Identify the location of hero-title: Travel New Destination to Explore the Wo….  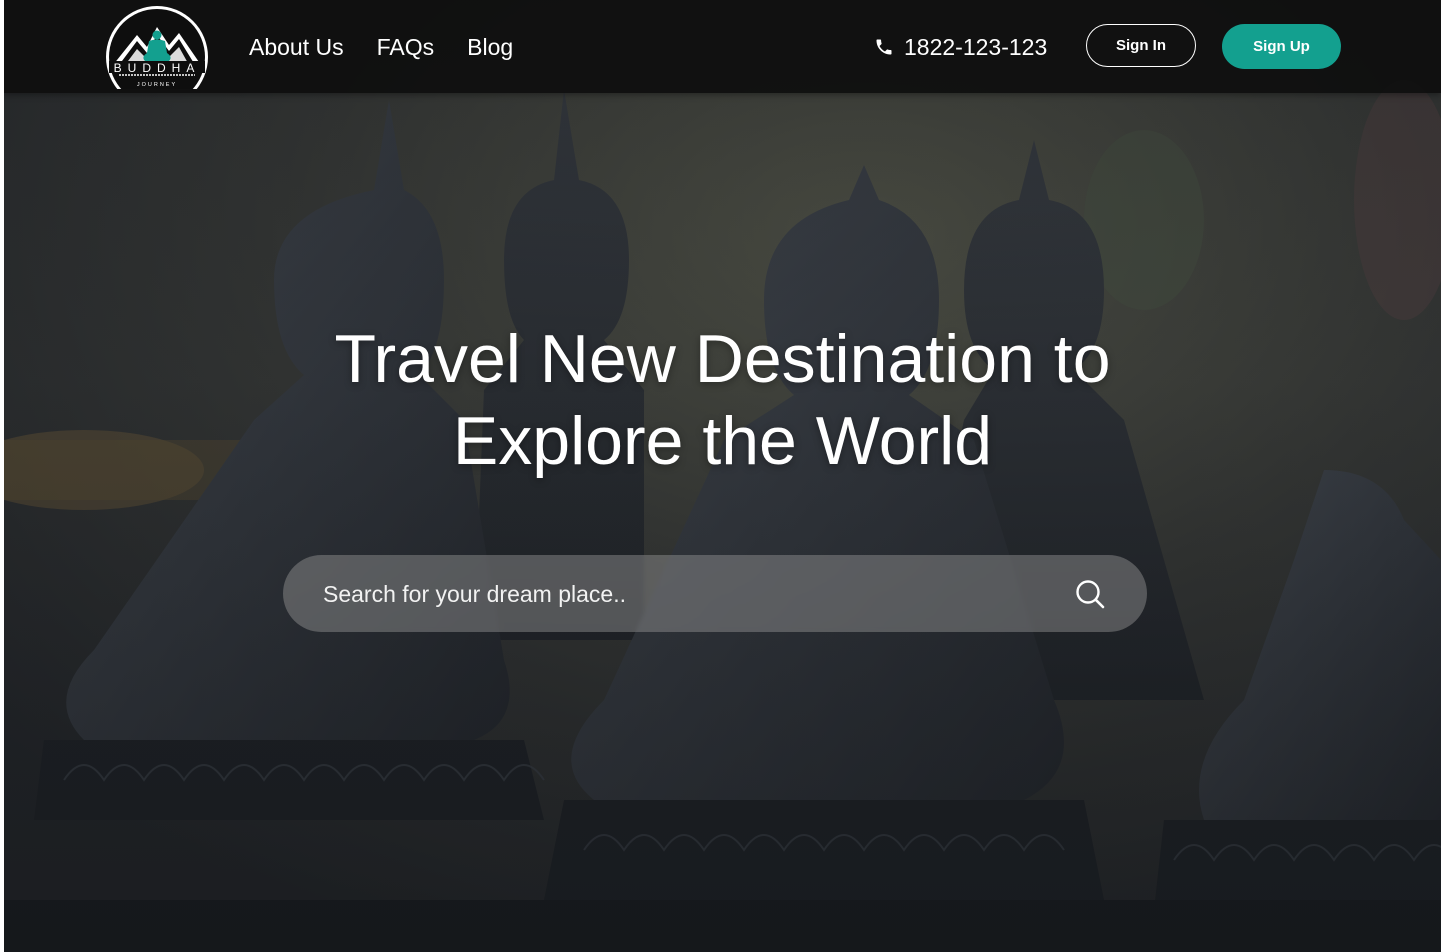
(722, 400).